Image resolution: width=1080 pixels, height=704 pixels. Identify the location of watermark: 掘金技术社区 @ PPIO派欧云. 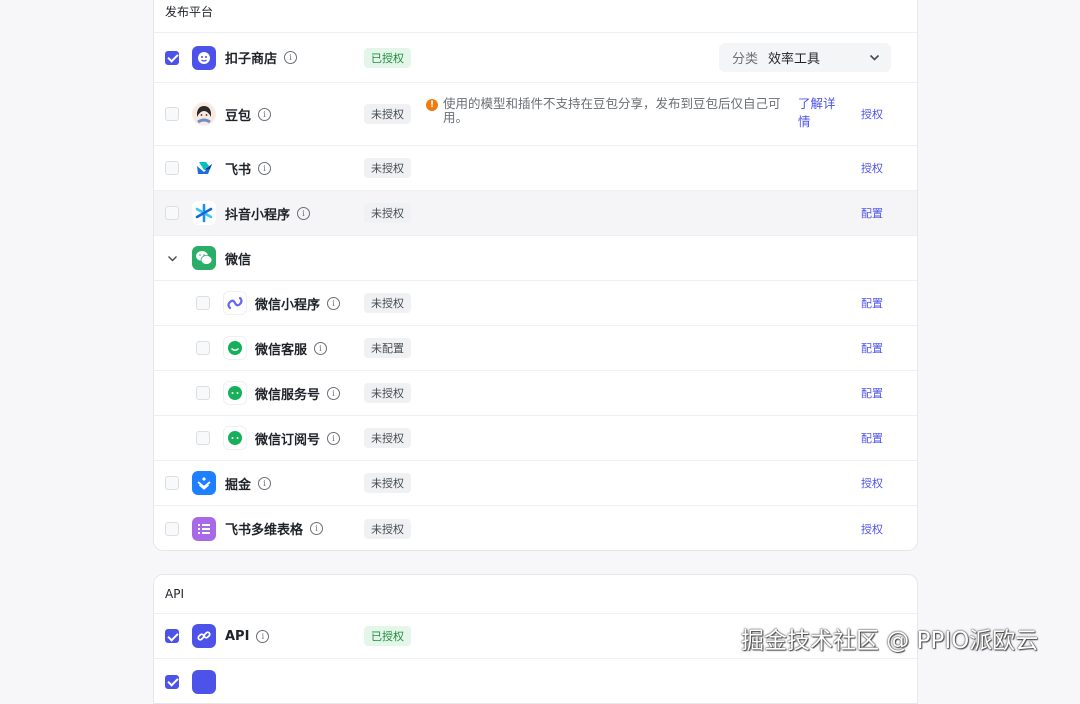
(890, 641).